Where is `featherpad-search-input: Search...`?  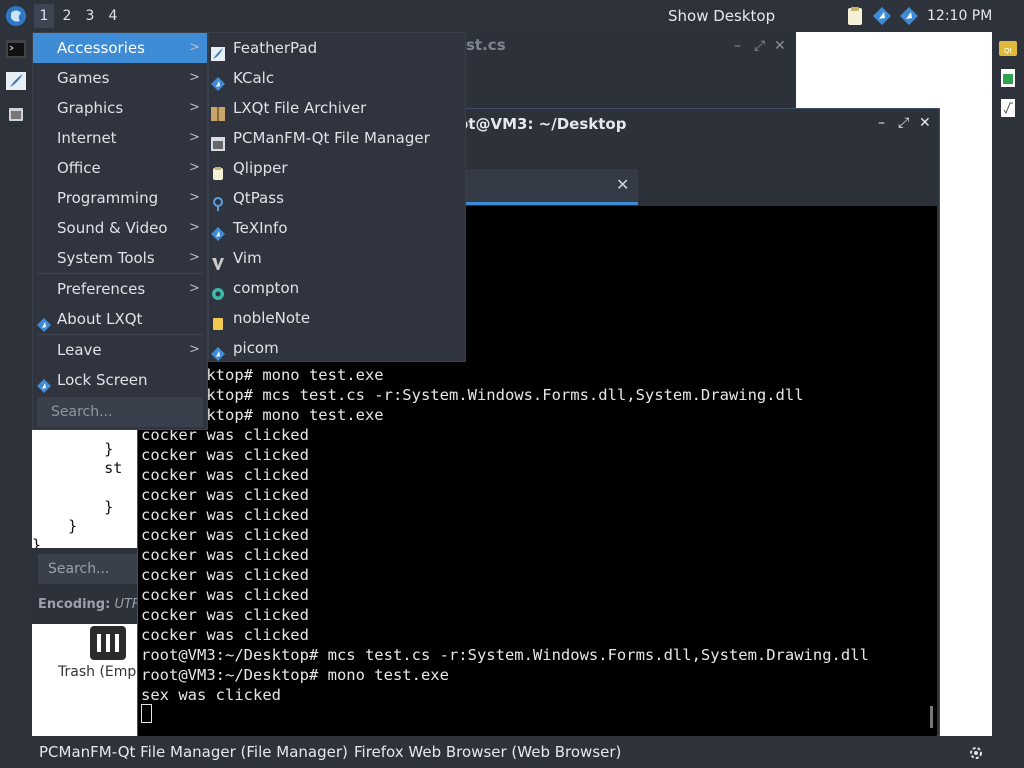
featherpad-search-input: Search... is located at coordinates (88, 569).